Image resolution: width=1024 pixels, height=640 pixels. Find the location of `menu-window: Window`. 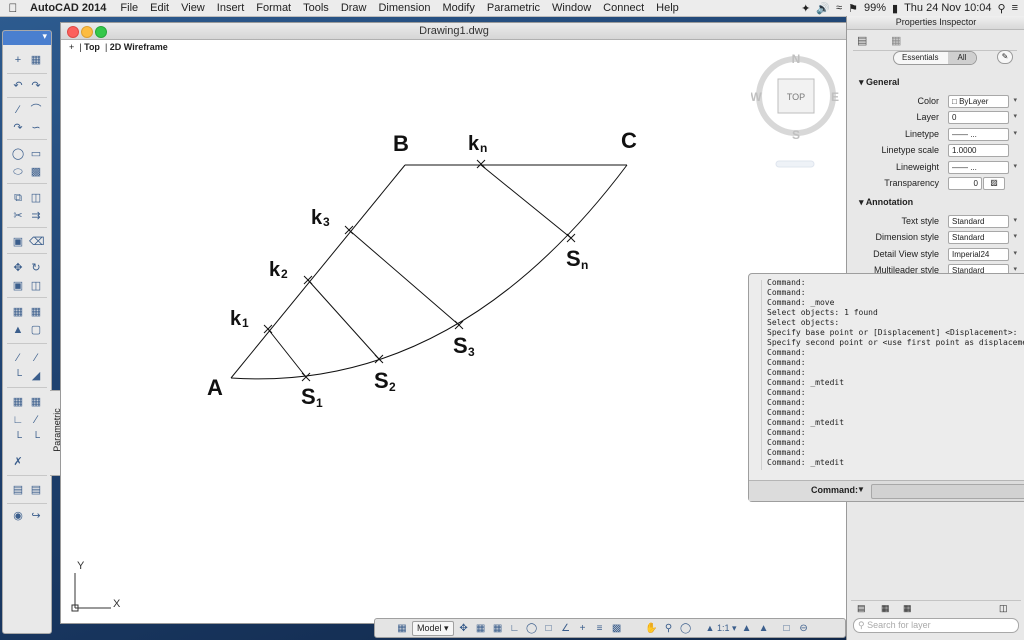

menu-window: Window is located at coordinates (571, 8).